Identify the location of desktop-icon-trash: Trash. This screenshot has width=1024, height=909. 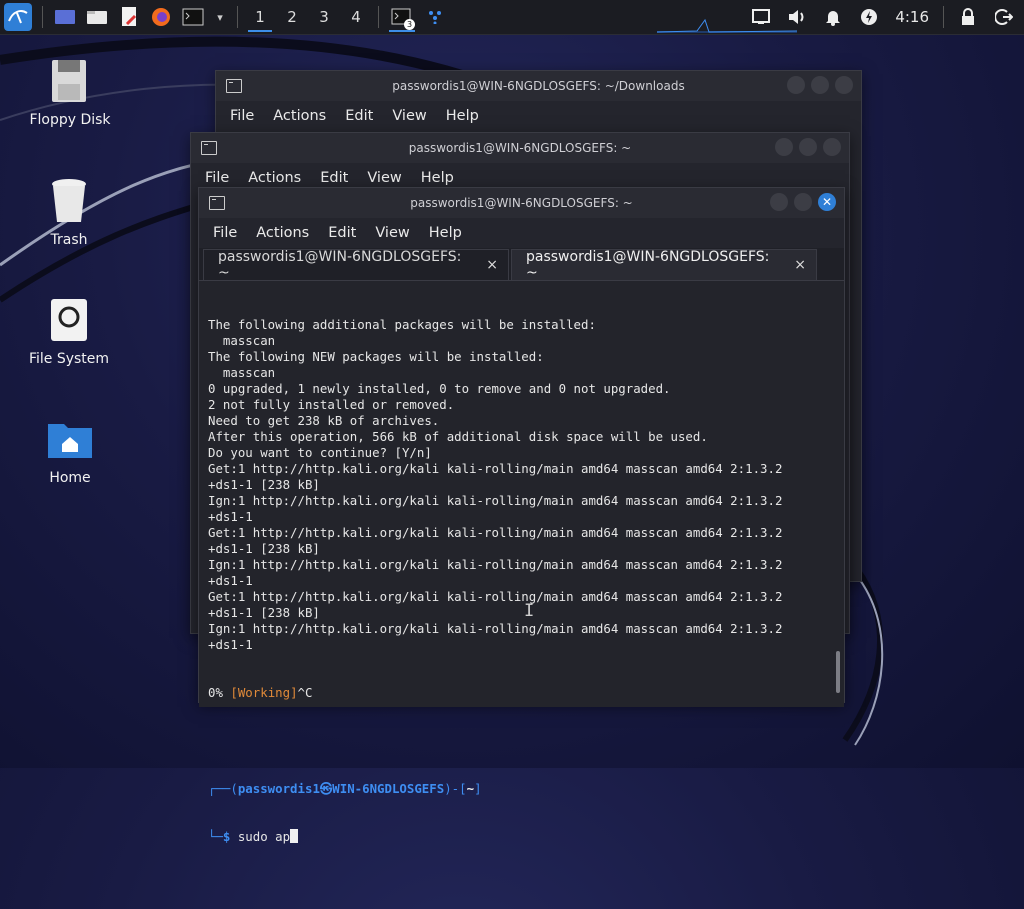
(69, 213).